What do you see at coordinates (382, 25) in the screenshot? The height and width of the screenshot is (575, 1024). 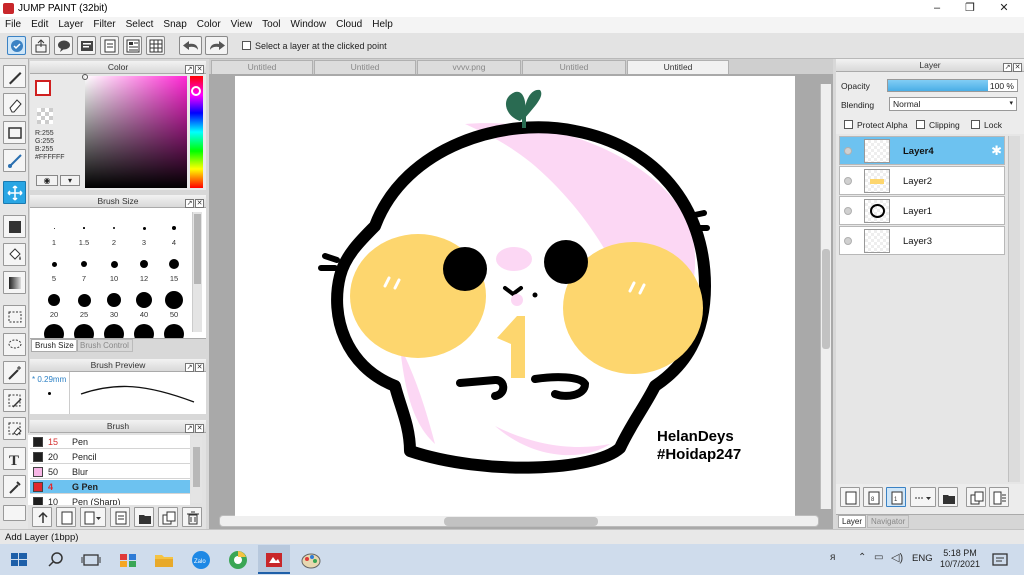 I see `menu-help: Help` at bounding box center [382, 25].